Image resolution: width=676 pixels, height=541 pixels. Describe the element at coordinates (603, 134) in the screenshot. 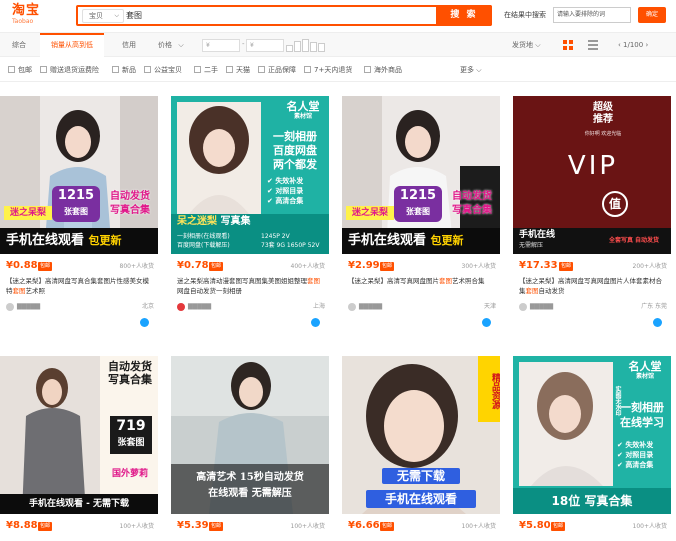

I see `welcome-text: 你好啊 欢迎光临` at that location.